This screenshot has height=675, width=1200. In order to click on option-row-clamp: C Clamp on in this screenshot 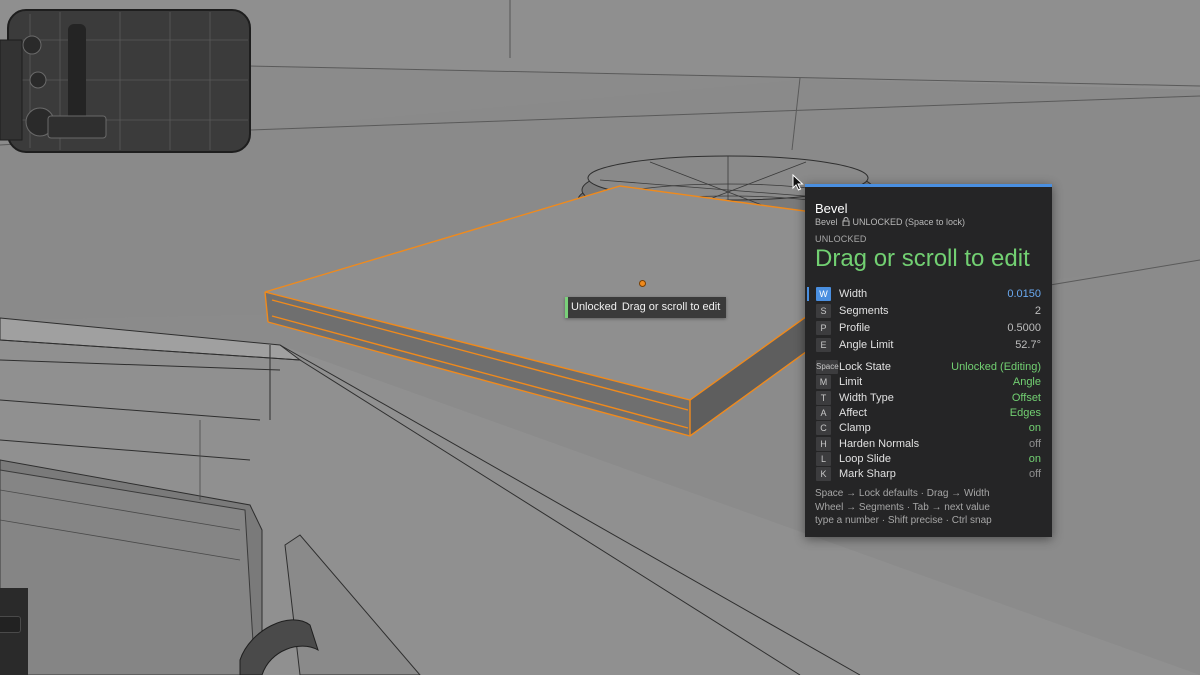, I will do `click(928, 428)`.